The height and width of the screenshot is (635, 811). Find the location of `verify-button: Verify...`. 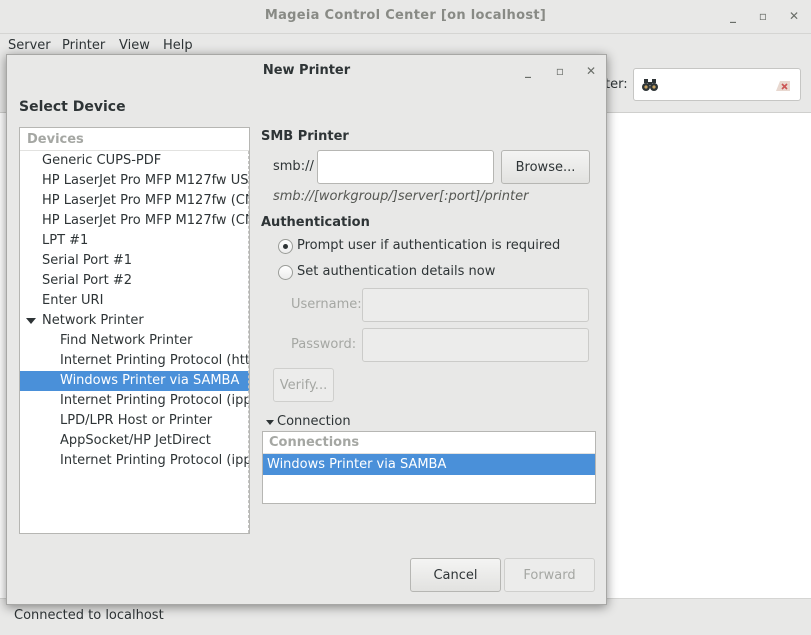

verify-button: Verify... is located at coordinates (303, 385).